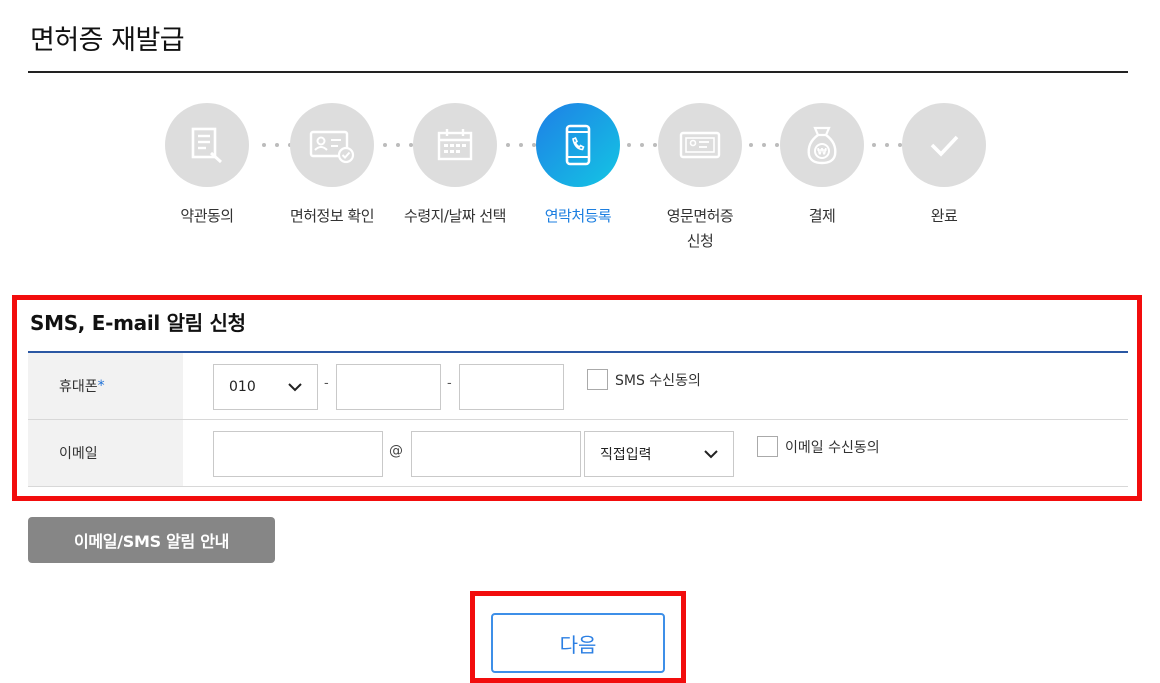  What do you see at coordinates (944, 216) in the screenshot?
I see `step-label: 완료` at bounding box center [944, 216].